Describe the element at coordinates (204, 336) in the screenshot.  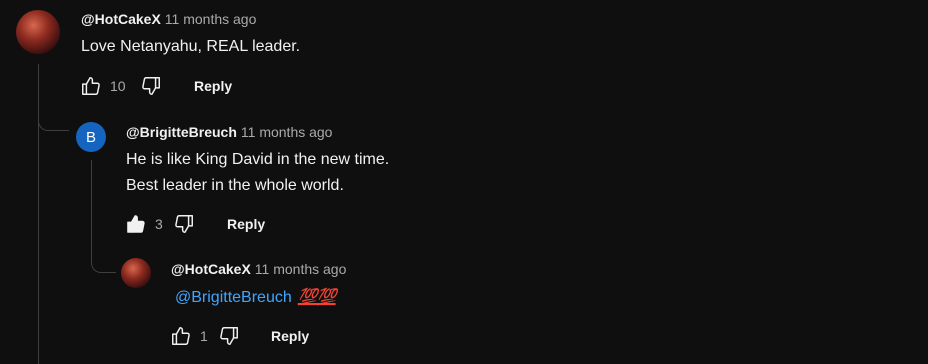
I see `like-count: 1` at that location.